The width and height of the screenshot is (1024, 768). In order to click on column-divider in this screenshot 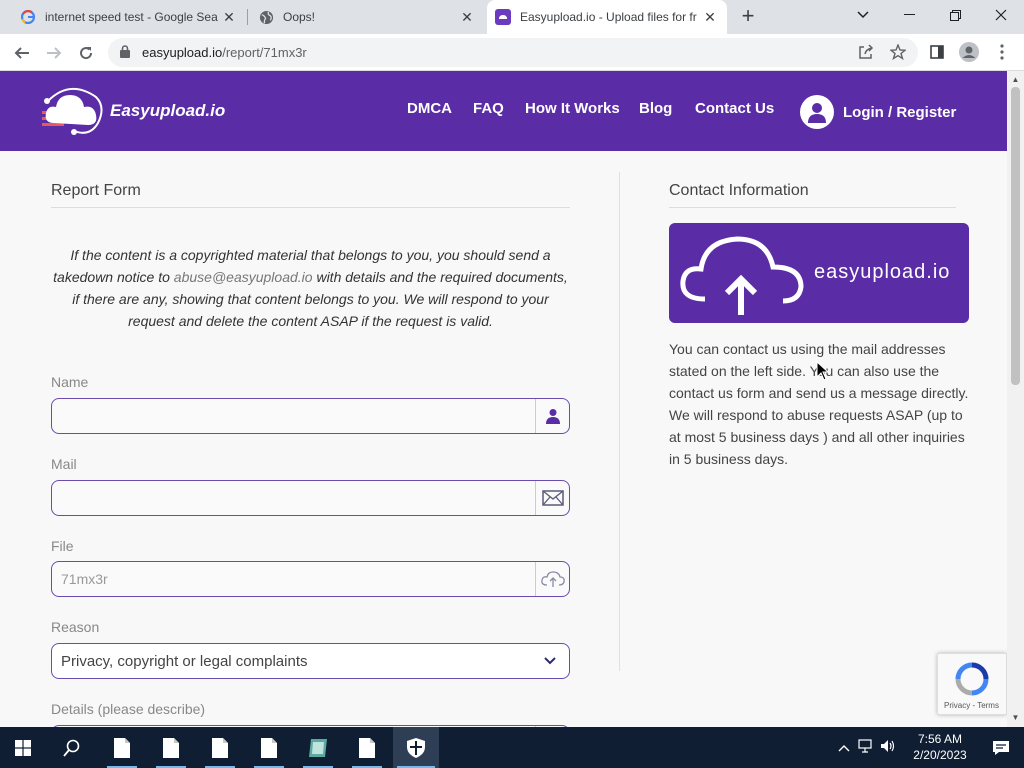, I will do `click(619, 421)`.